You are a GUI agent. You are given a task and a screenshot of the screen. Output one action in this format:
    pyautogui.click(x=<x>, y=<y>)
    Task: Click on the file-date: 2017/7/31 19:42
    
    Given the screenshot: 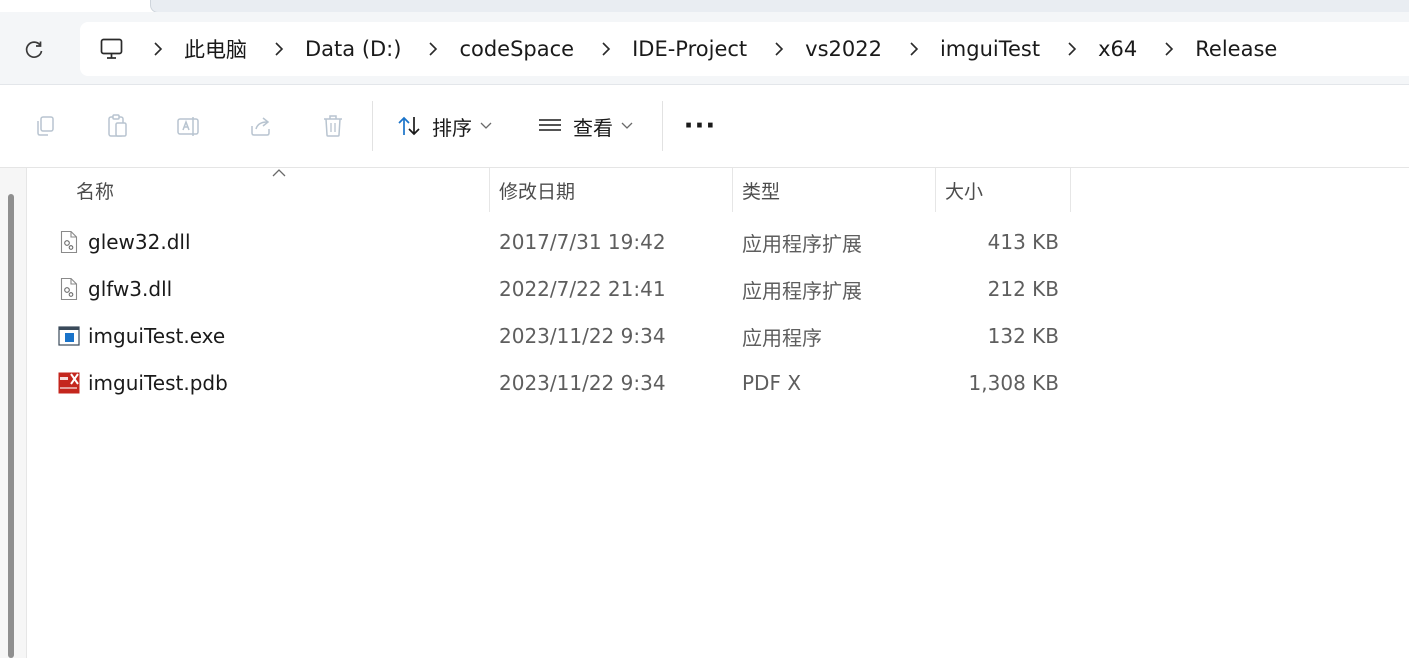 What is the action you would take?
    pyautogui.click(x=582, y=242)
    